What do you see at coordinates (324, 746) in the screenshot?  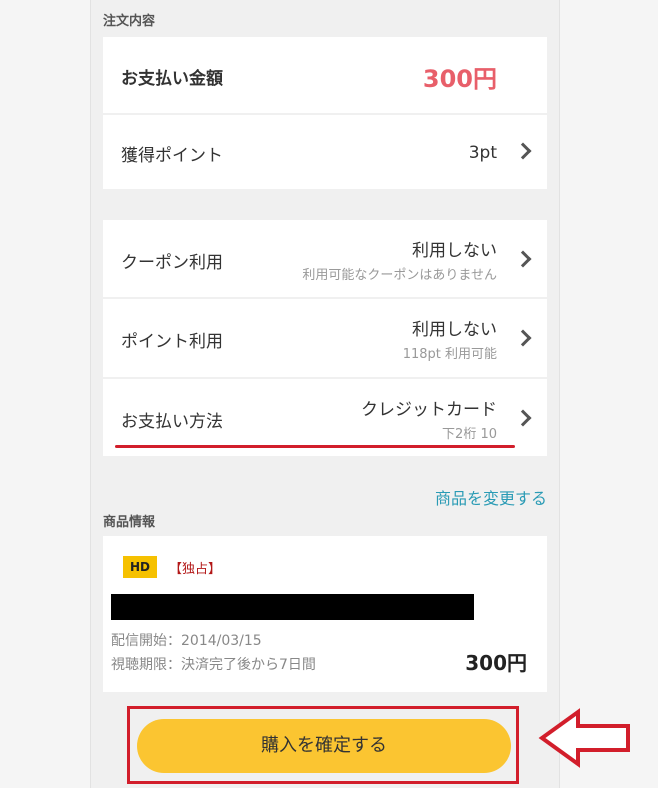 I see `confirm-purchase-button: 購入を確定する` at bounding box center [324, 746].